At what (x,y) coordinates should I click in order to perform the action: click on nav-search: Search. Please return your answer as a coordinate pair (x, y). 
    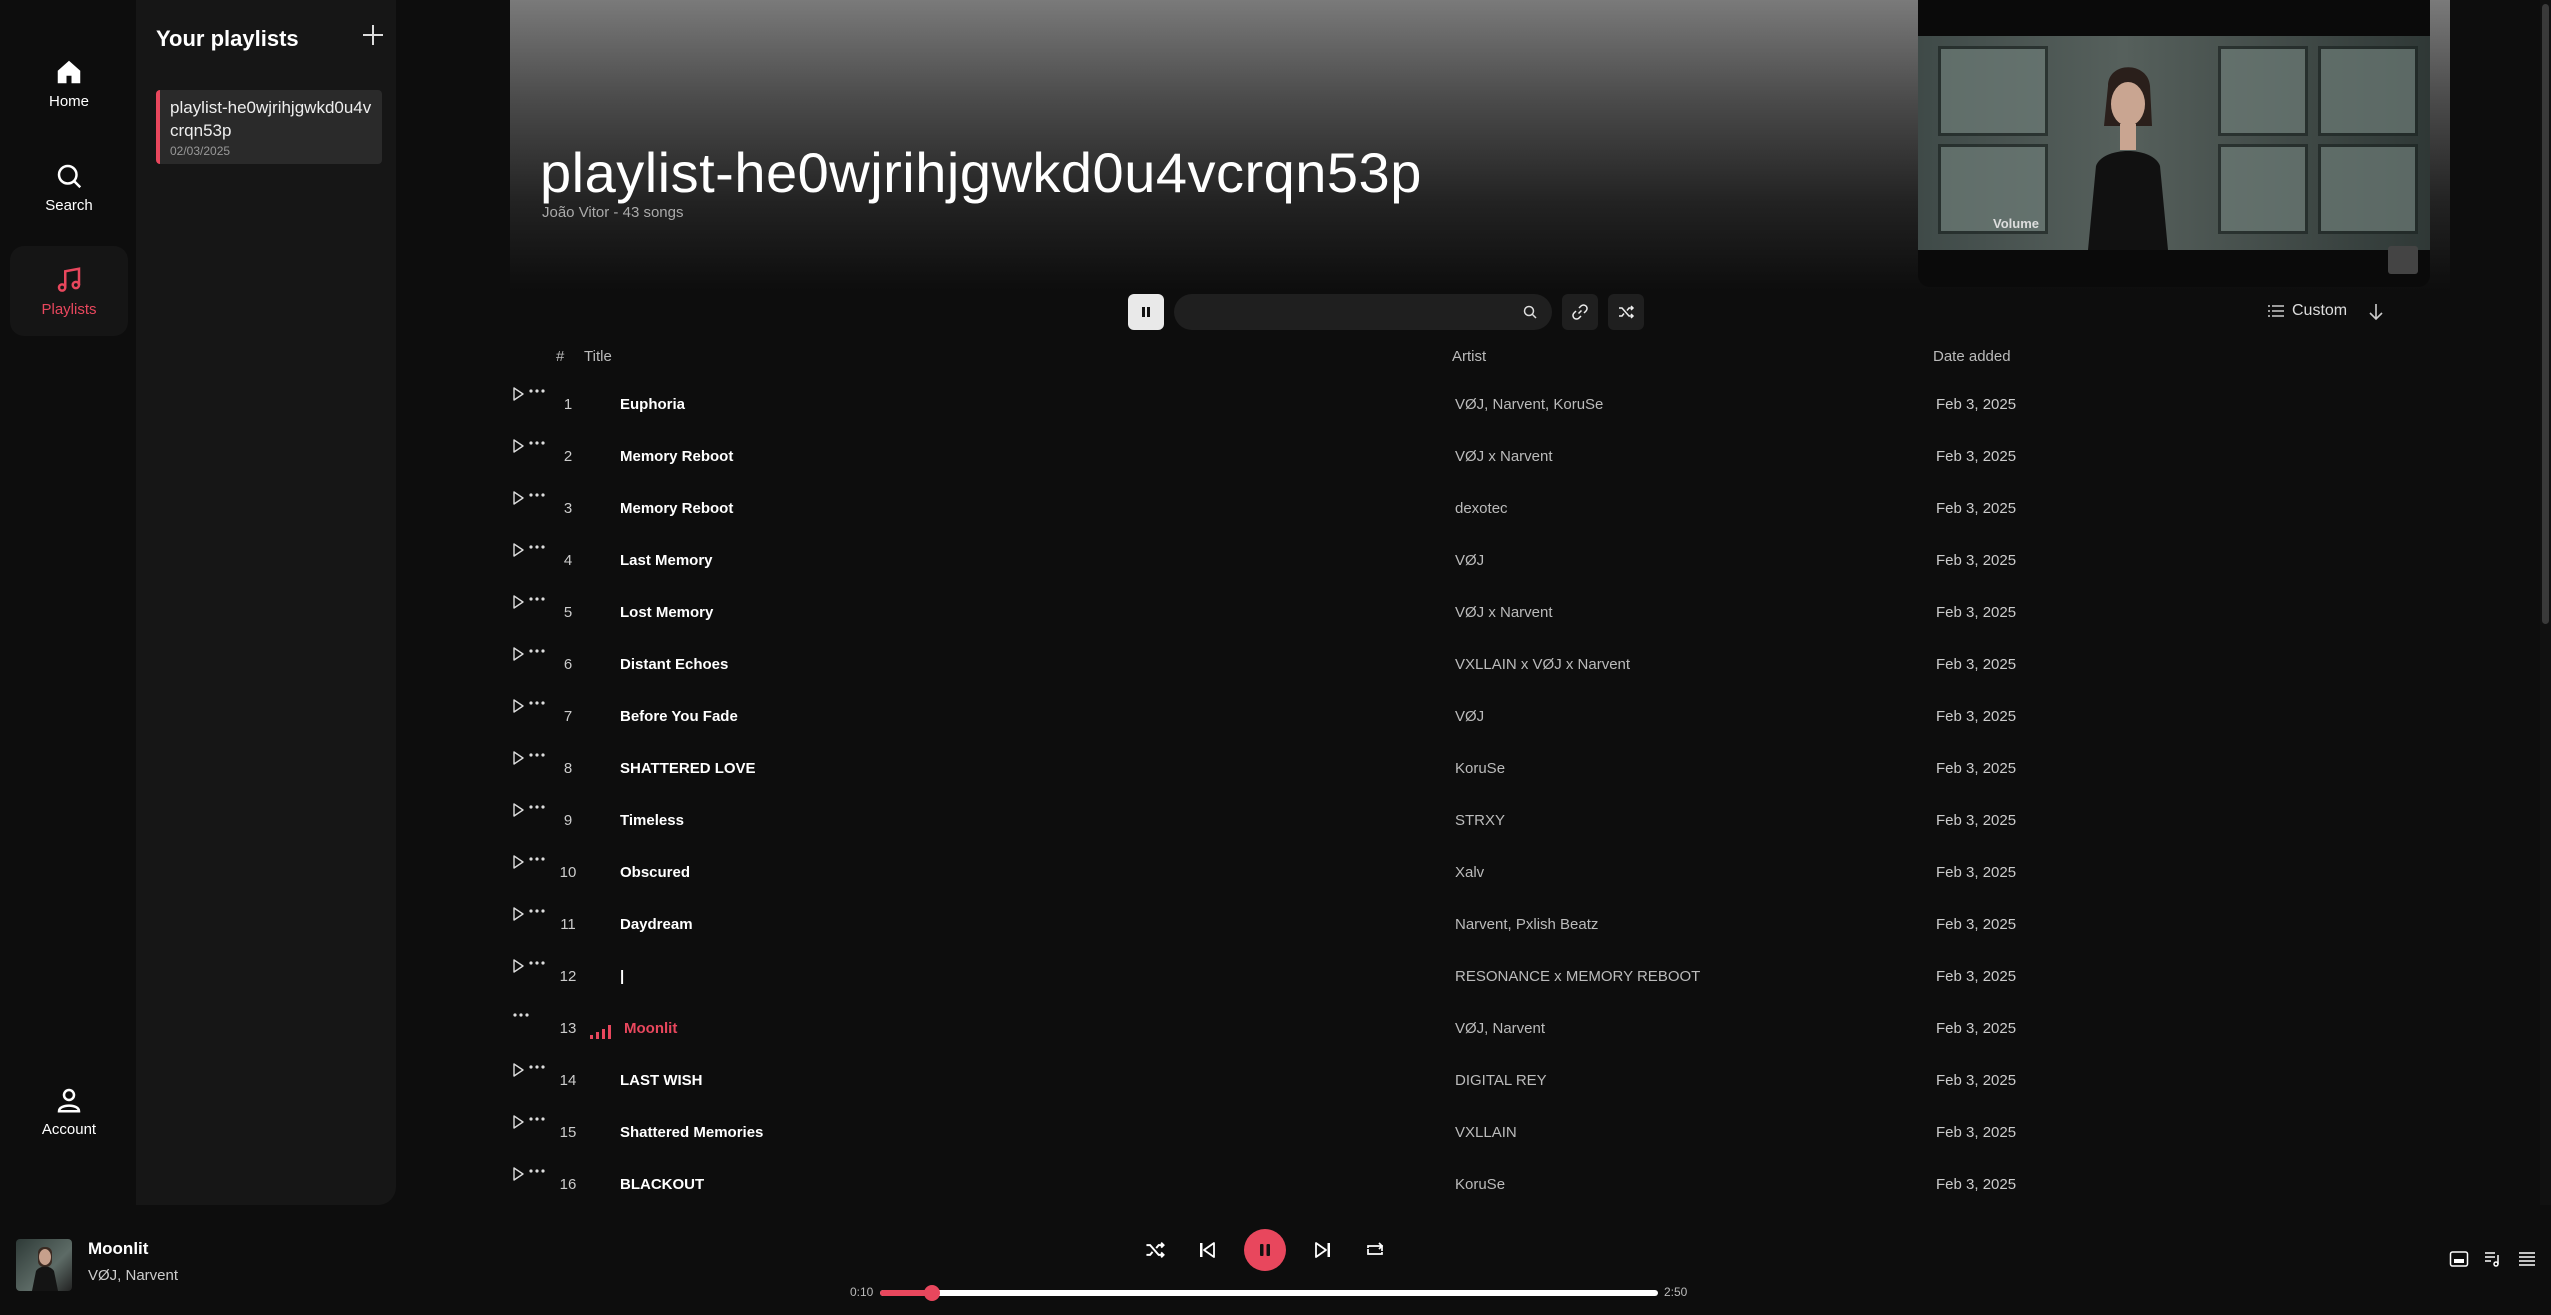
    Looking at the image, I should click on (69, 187).